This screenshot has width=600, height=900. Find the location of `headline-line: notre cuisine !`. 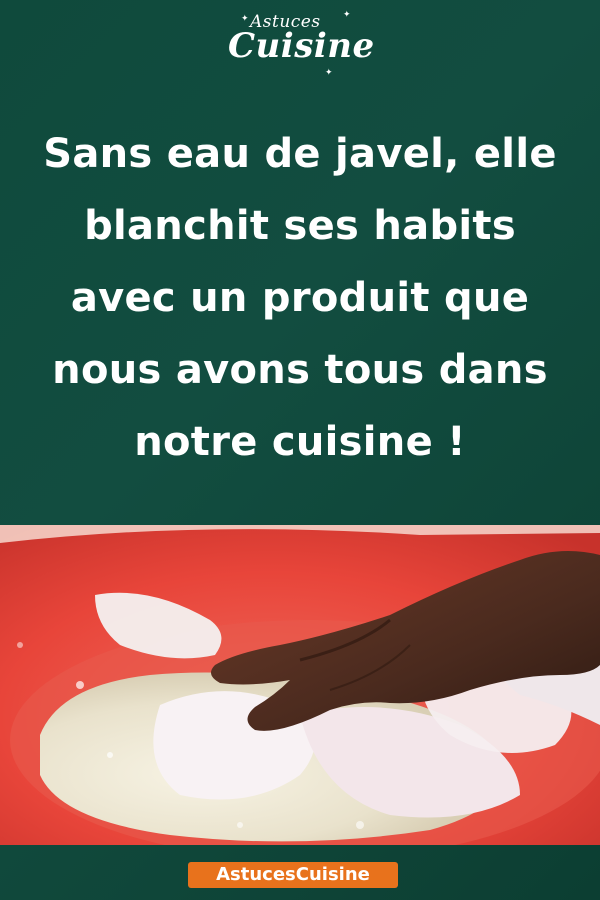

headline-line: notre cuisine ! is located at coordinates (300, 442).